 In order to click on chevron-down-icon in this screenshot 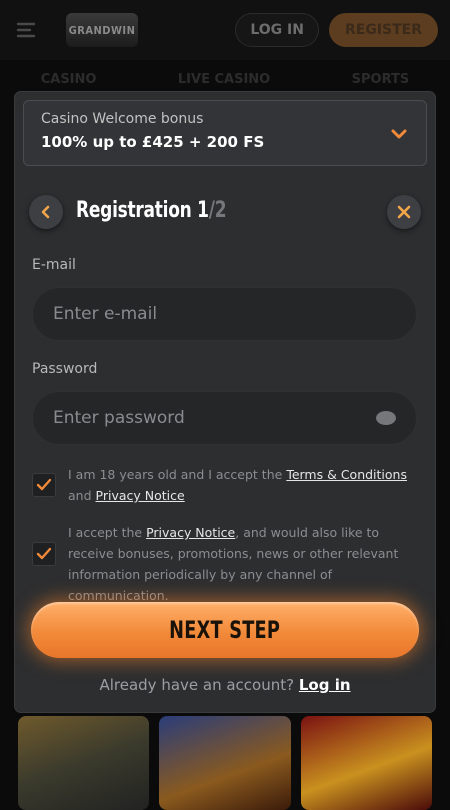, I will do `click(399, 134)`.